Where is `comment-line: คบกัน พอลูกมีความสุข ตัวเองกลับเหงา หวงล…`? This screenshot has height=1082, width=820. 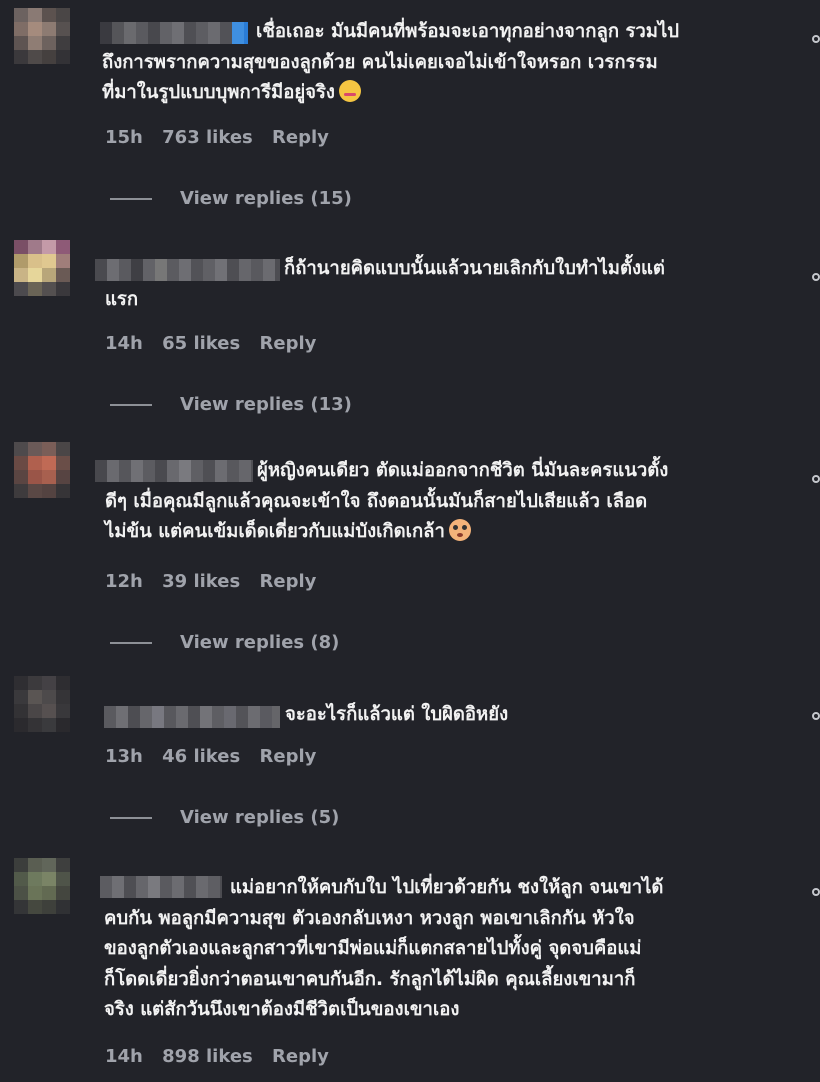
comment-line: คบกัน พอลูกมีความสุข ตัวเองกลับเหงา หวงล… is located at coordinates (369, 918).